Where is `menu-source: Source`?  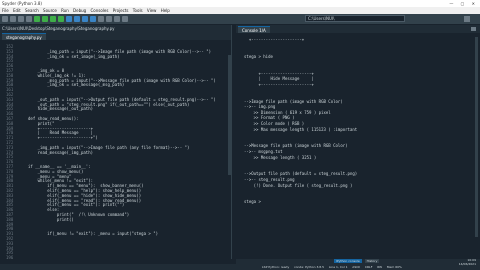
menu-source: Source is located at coordinates (50, 10).